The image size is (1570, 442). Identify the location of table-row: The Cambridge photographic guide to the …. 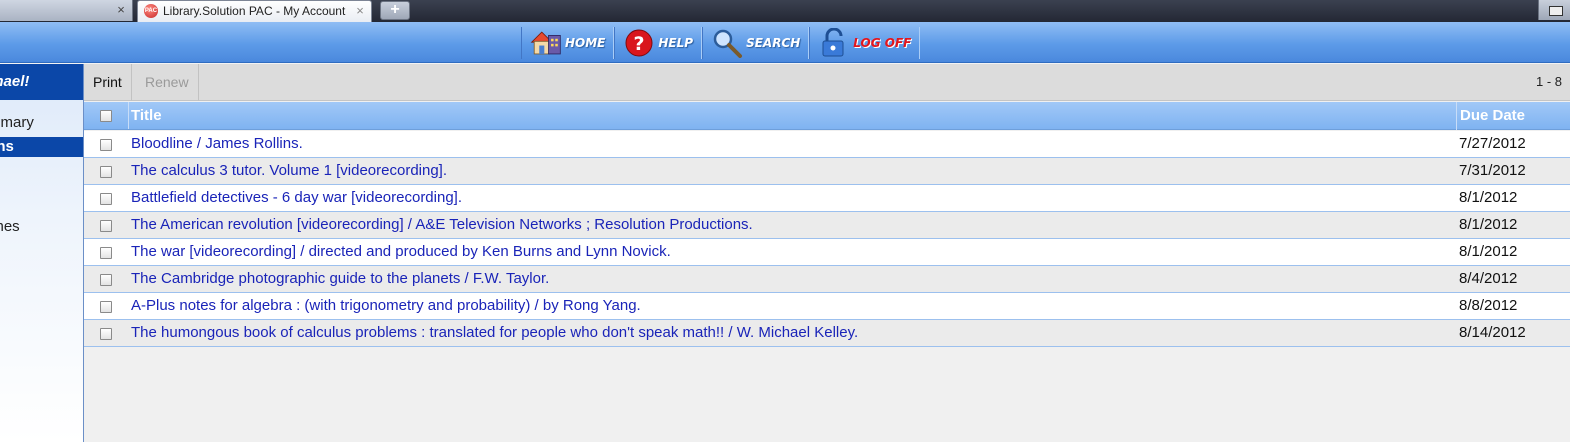
(827, 279).